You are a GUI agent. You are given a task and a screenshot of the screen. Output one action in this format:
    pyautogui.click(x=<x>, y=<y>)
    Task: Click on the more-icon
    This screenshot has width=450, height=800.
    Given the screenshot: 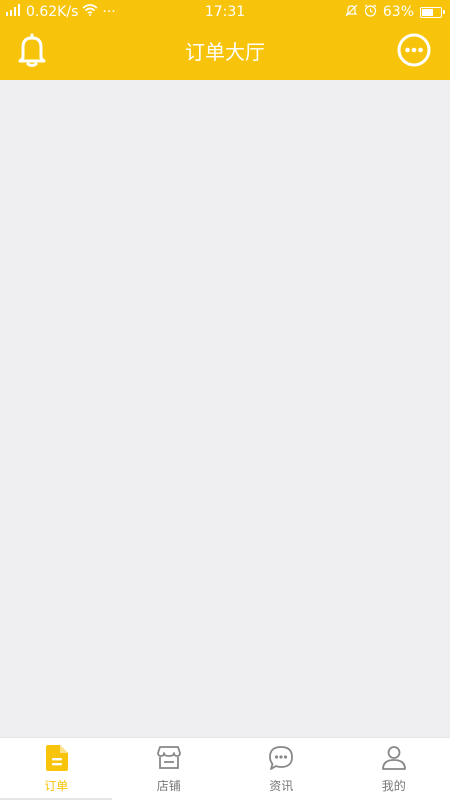 What is the action you would take?
    pyautogui.click(x=414, y=52)
    